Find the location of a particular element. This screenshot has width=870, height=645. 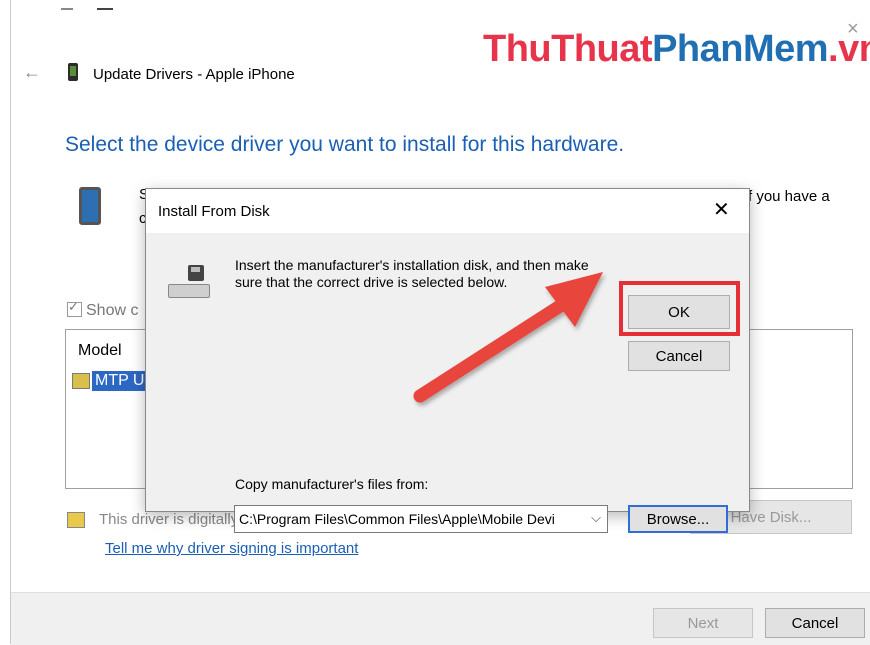

dialog-title: Install From Disk is located at coordinates (214, 211).